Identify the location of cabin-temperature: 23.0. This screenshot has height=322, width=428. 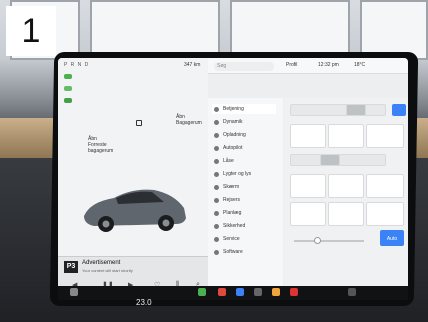
(144, 302).